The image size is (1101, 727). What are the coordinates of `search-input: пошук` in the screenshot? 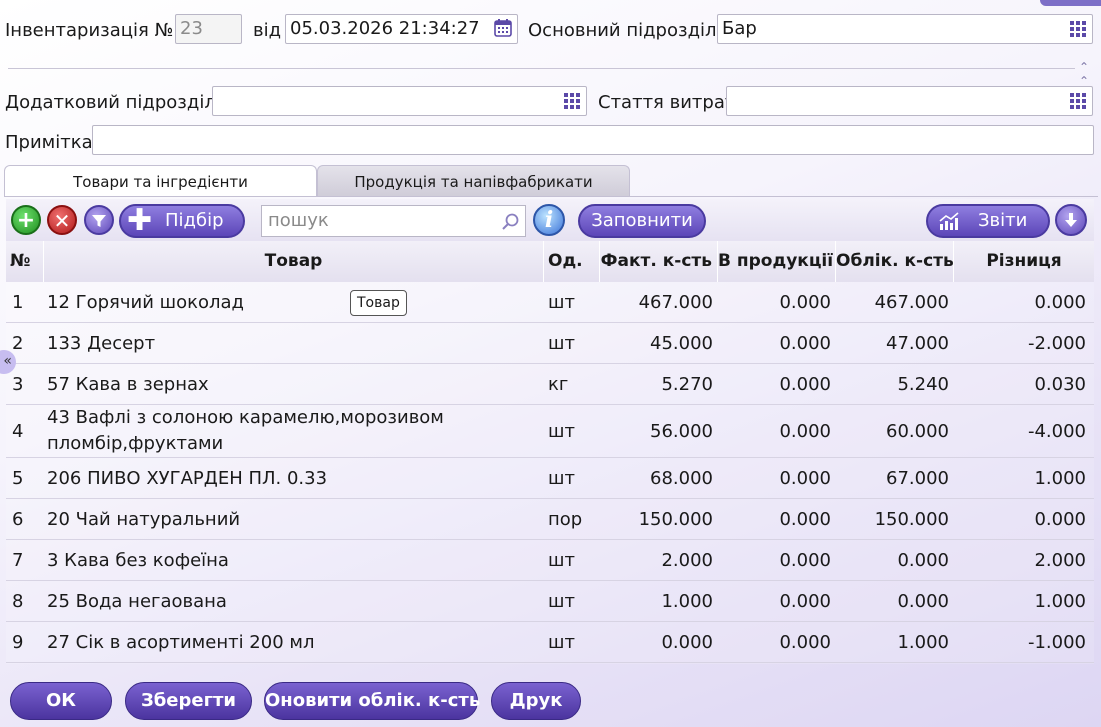 It's located at (393, 221).